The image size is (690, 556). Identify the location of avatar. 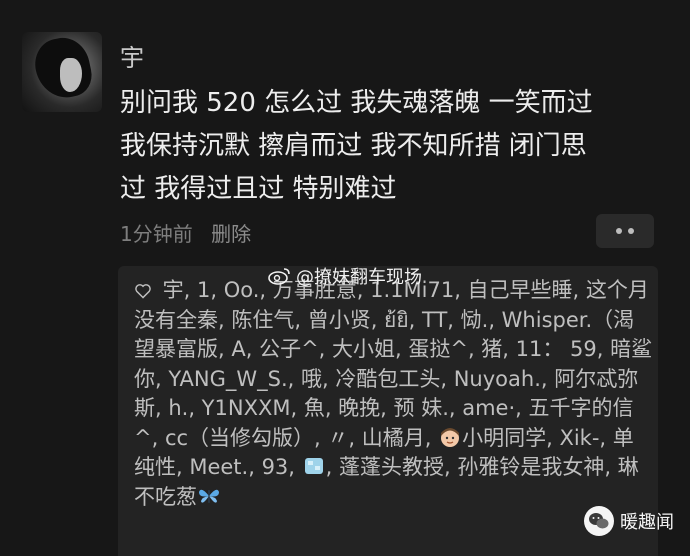
(62, 72).